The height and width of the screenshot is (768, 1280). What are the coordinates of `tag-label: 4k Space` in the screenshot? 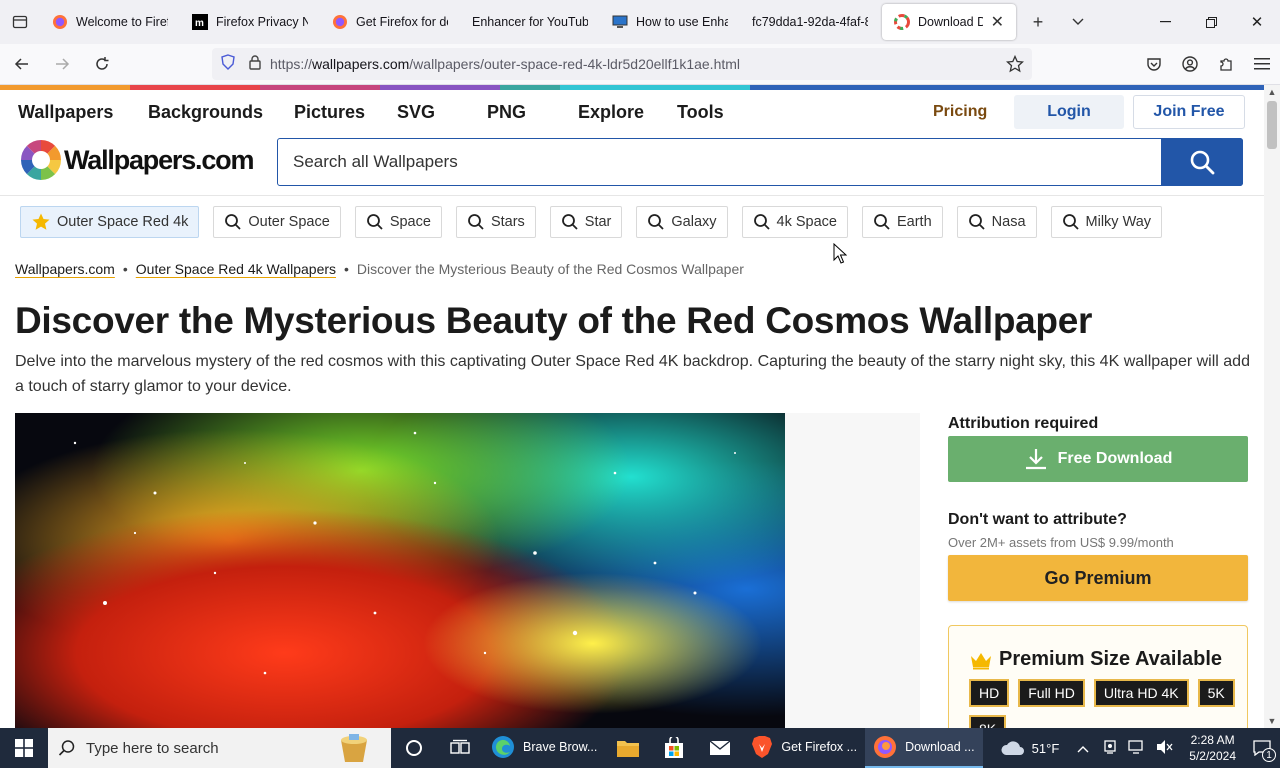 It's located at (806, 222).